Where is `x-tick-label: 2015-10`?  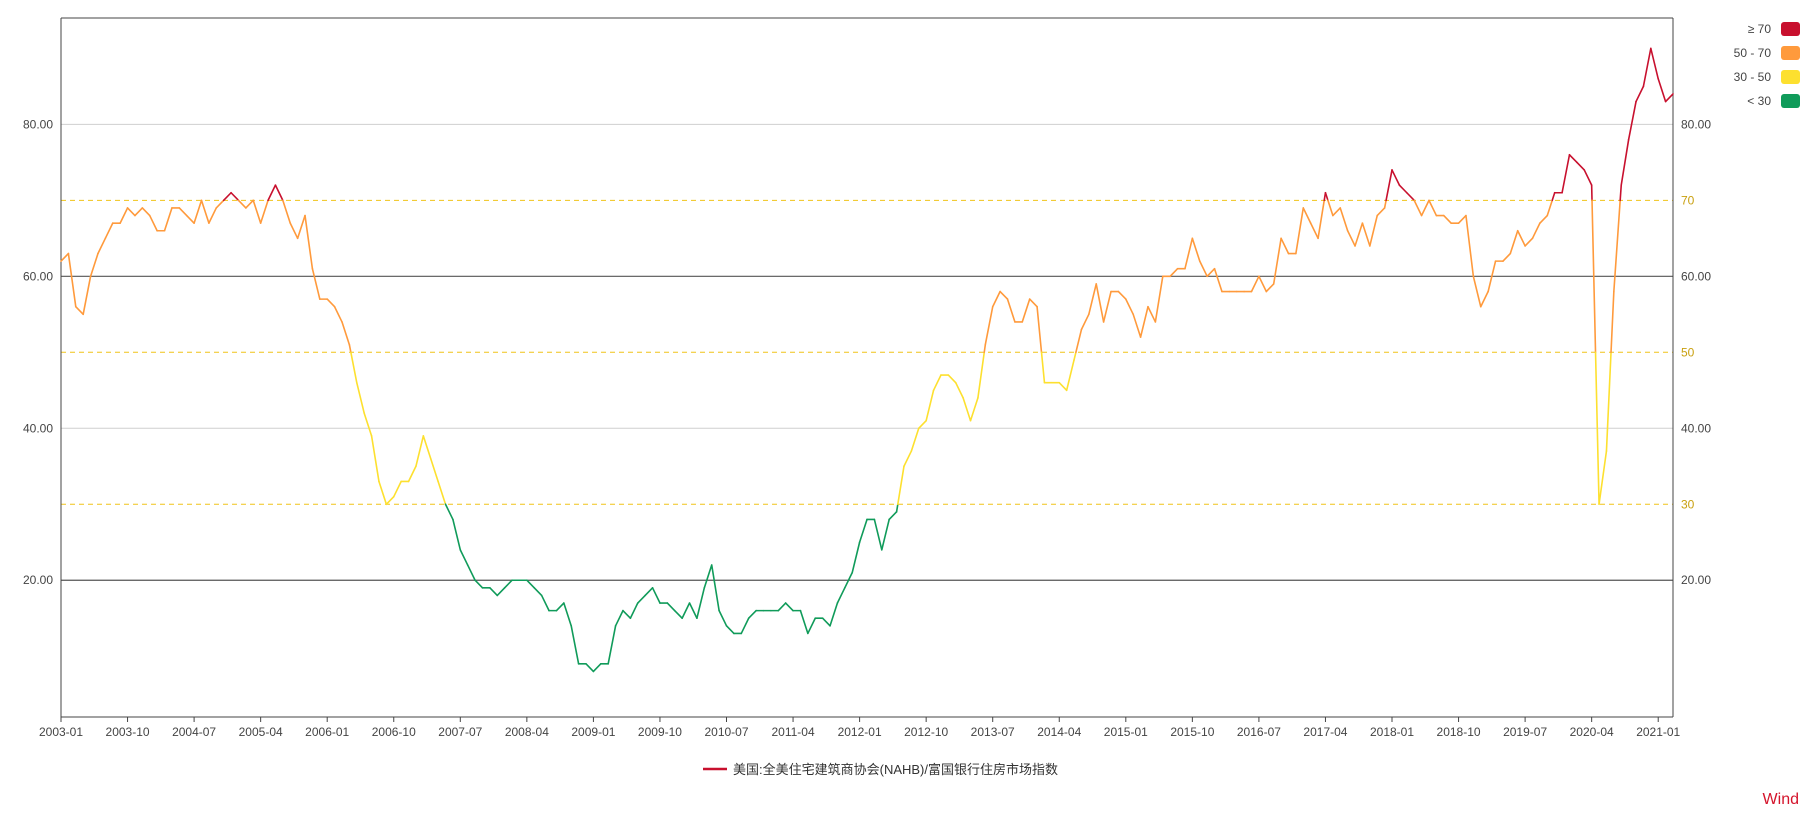
x-tick-label: 2015-10 is located at coordinates (1192, 732).